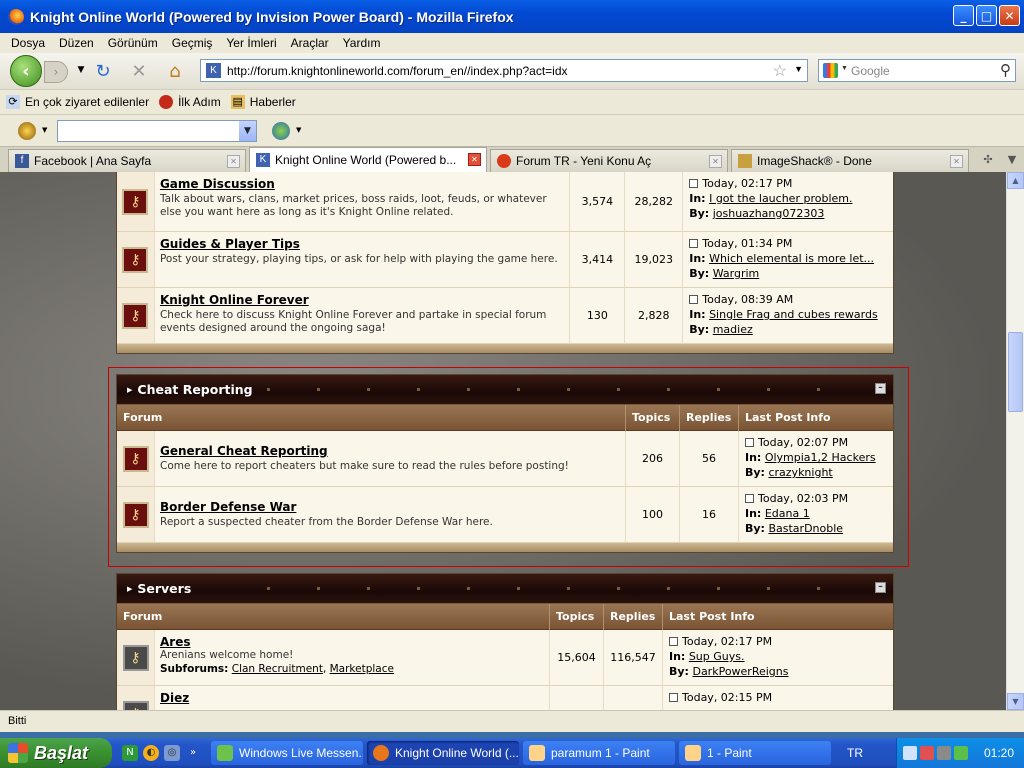 The image size is (1024, 768). Describe the element at coordinates (961, 753) in the screenshot. I see `messenger-tray-icon` at that location.